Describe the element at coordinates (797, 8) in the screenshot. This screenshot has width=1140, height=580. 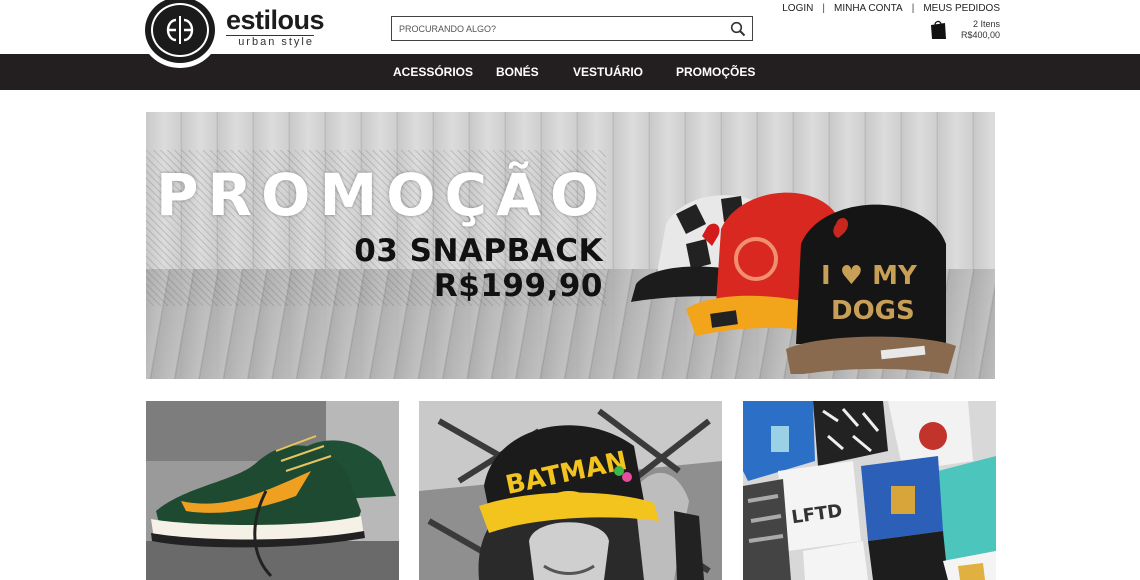
I see `login-link: LOGIN` at that location.